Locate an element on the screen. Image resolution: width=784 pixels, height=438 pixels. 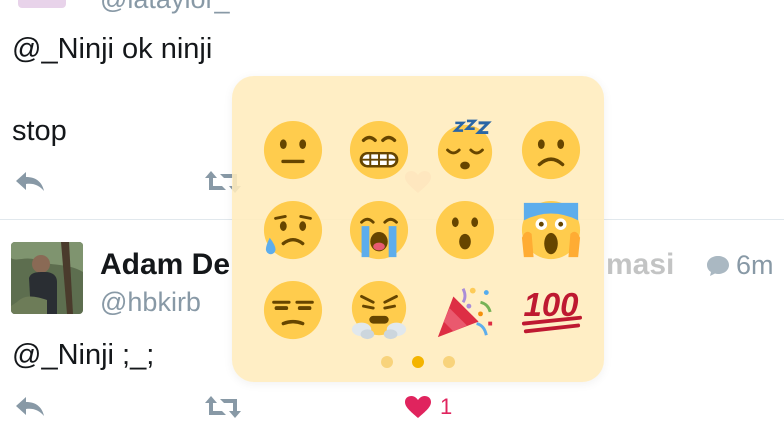
emoji-sleeping-face is located at coordinates (465, 150).